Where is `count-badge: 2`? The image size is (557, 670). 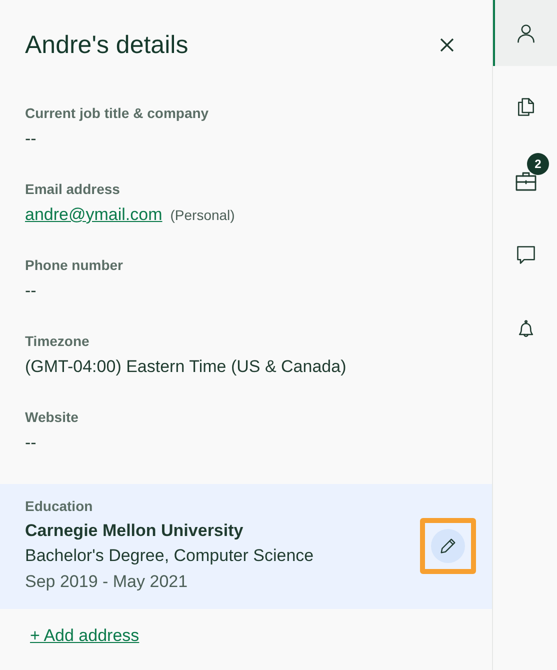 count-badge: 2 is located at coordinates (538, 164).